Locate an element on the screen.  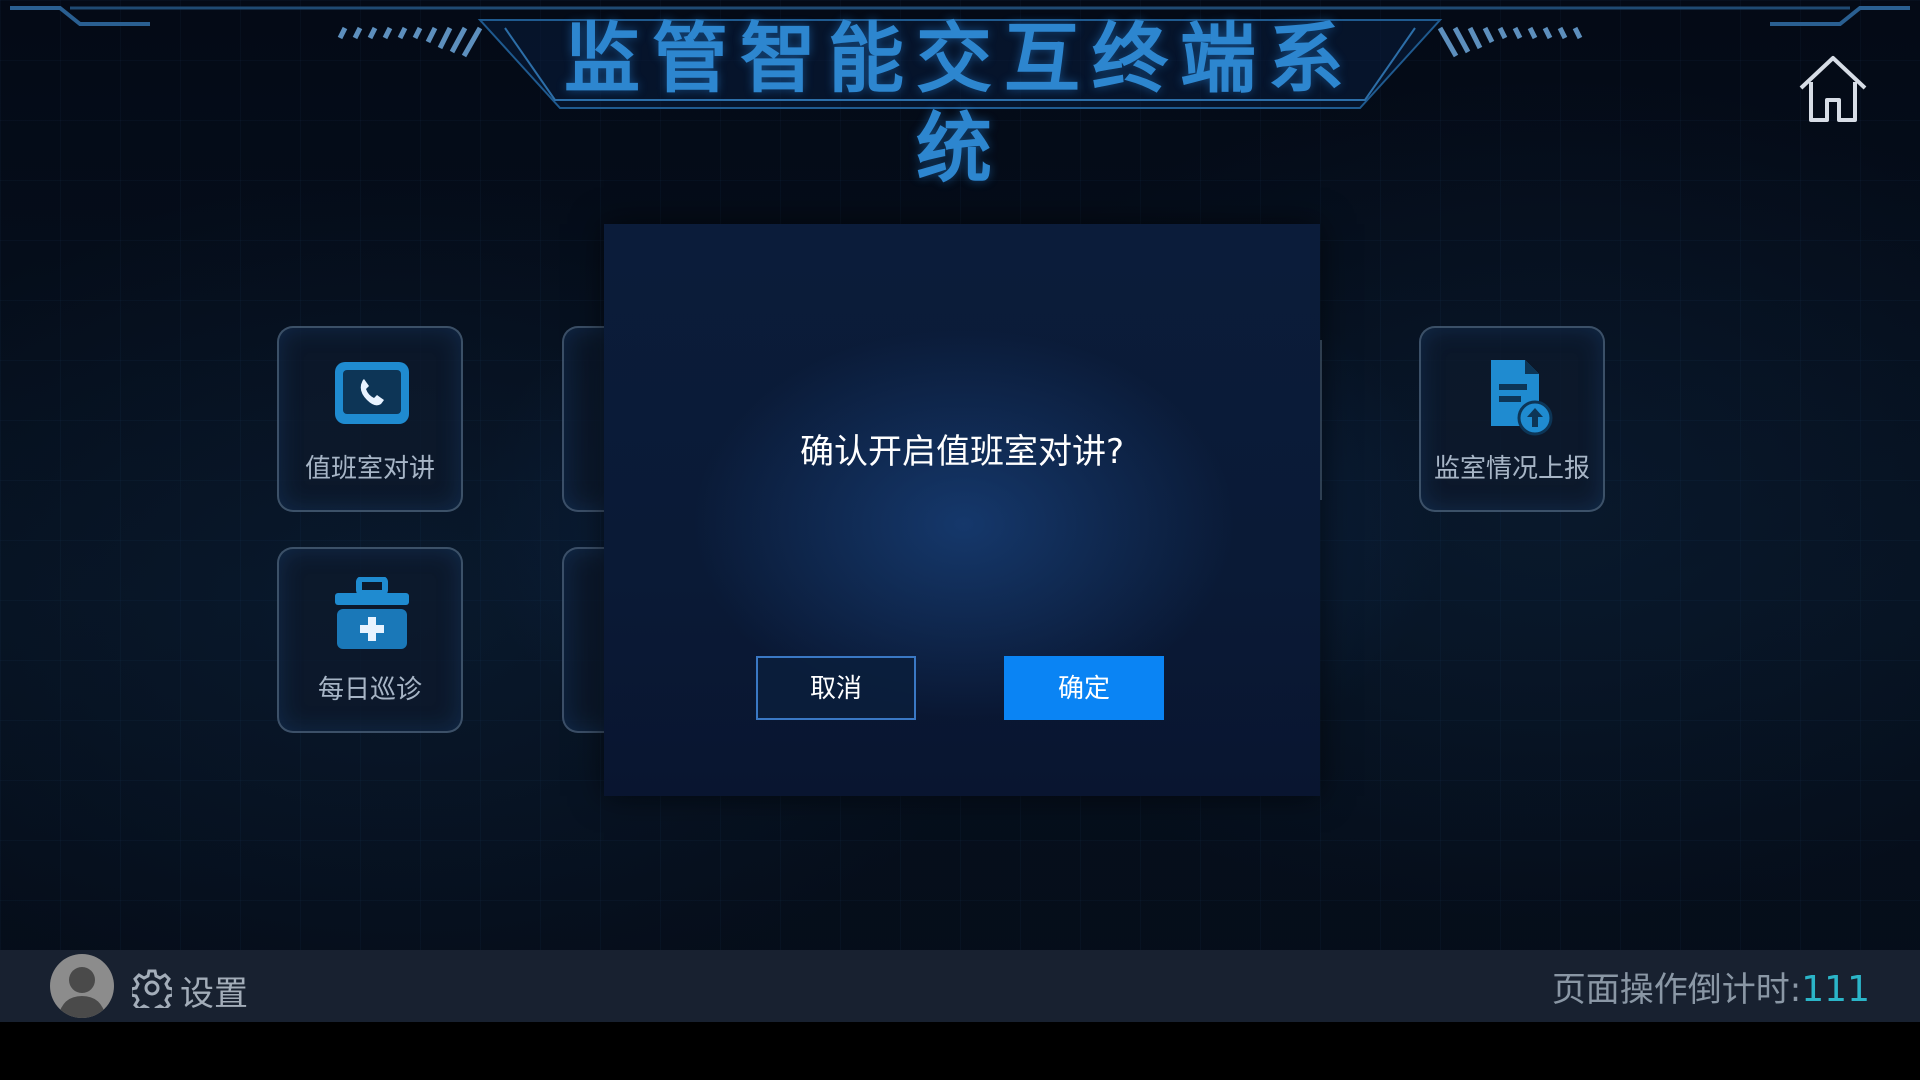
cancel-button: 取消 is located at coordinates (836, 688).